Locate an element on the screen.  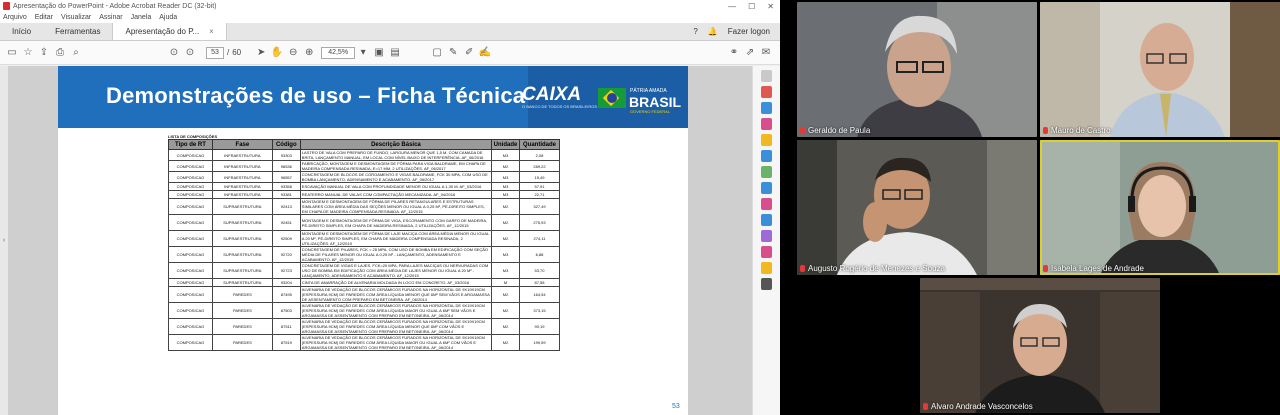
video-tile-isabela: Isabela Lages de Andrade is located at coordinates (1160, 207).